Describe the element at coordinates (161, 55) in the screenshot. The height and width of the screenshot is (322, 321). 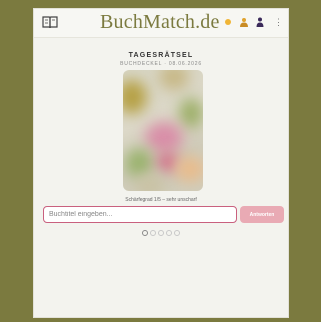
I see `puzzle-title: TAGESRÄTSEL` at that location.